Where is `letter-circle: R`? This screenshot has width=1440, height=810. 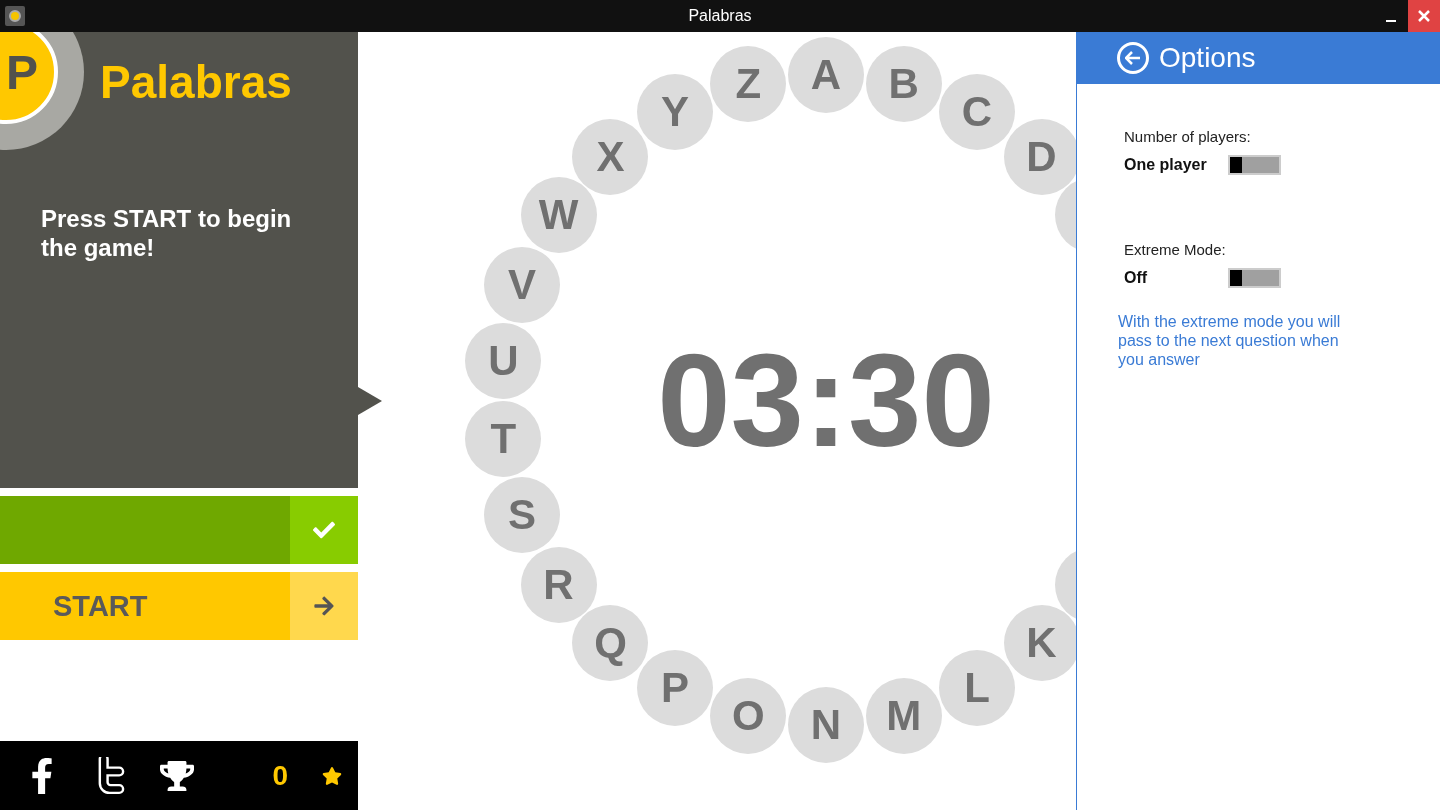 letter-circle: R is located at coordinates (558, 584).